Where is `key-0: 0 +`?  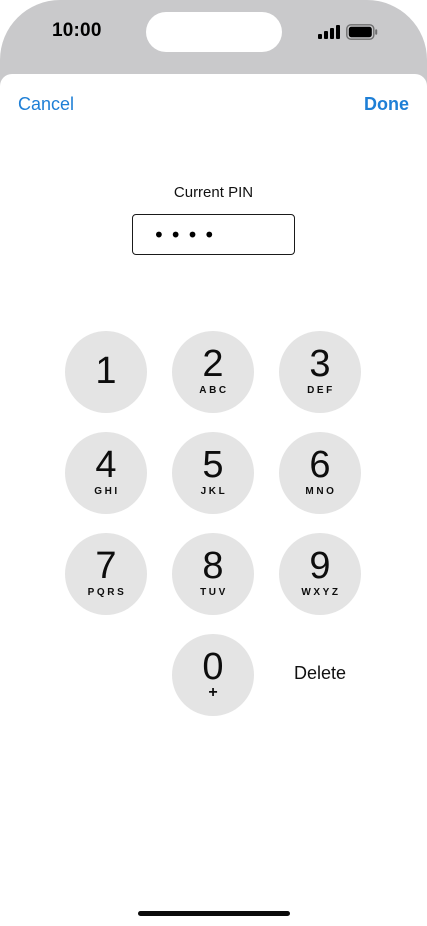
key-0: 0 + is located at coordinates (213, 675).